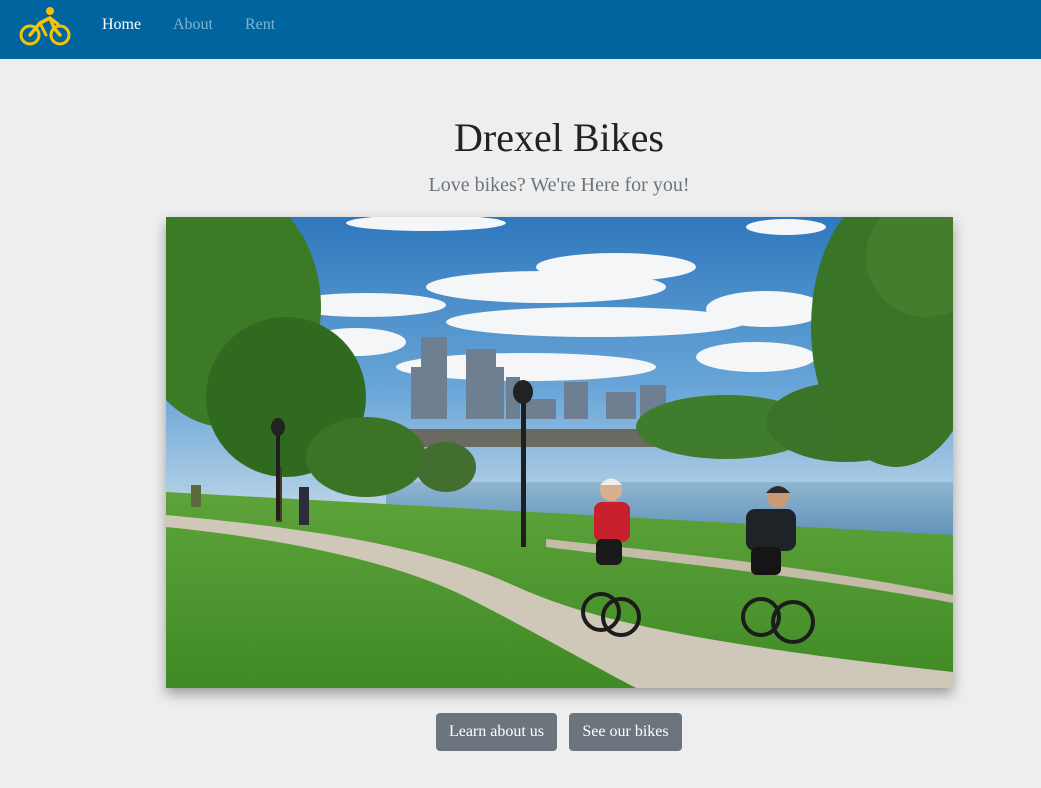 This screenshot has width=1041, height=788. What do you see at coordinates (496, 732) in the screenshot?
I see `learn-about-us-button: Learn about us` at bounding box center [496, 732].